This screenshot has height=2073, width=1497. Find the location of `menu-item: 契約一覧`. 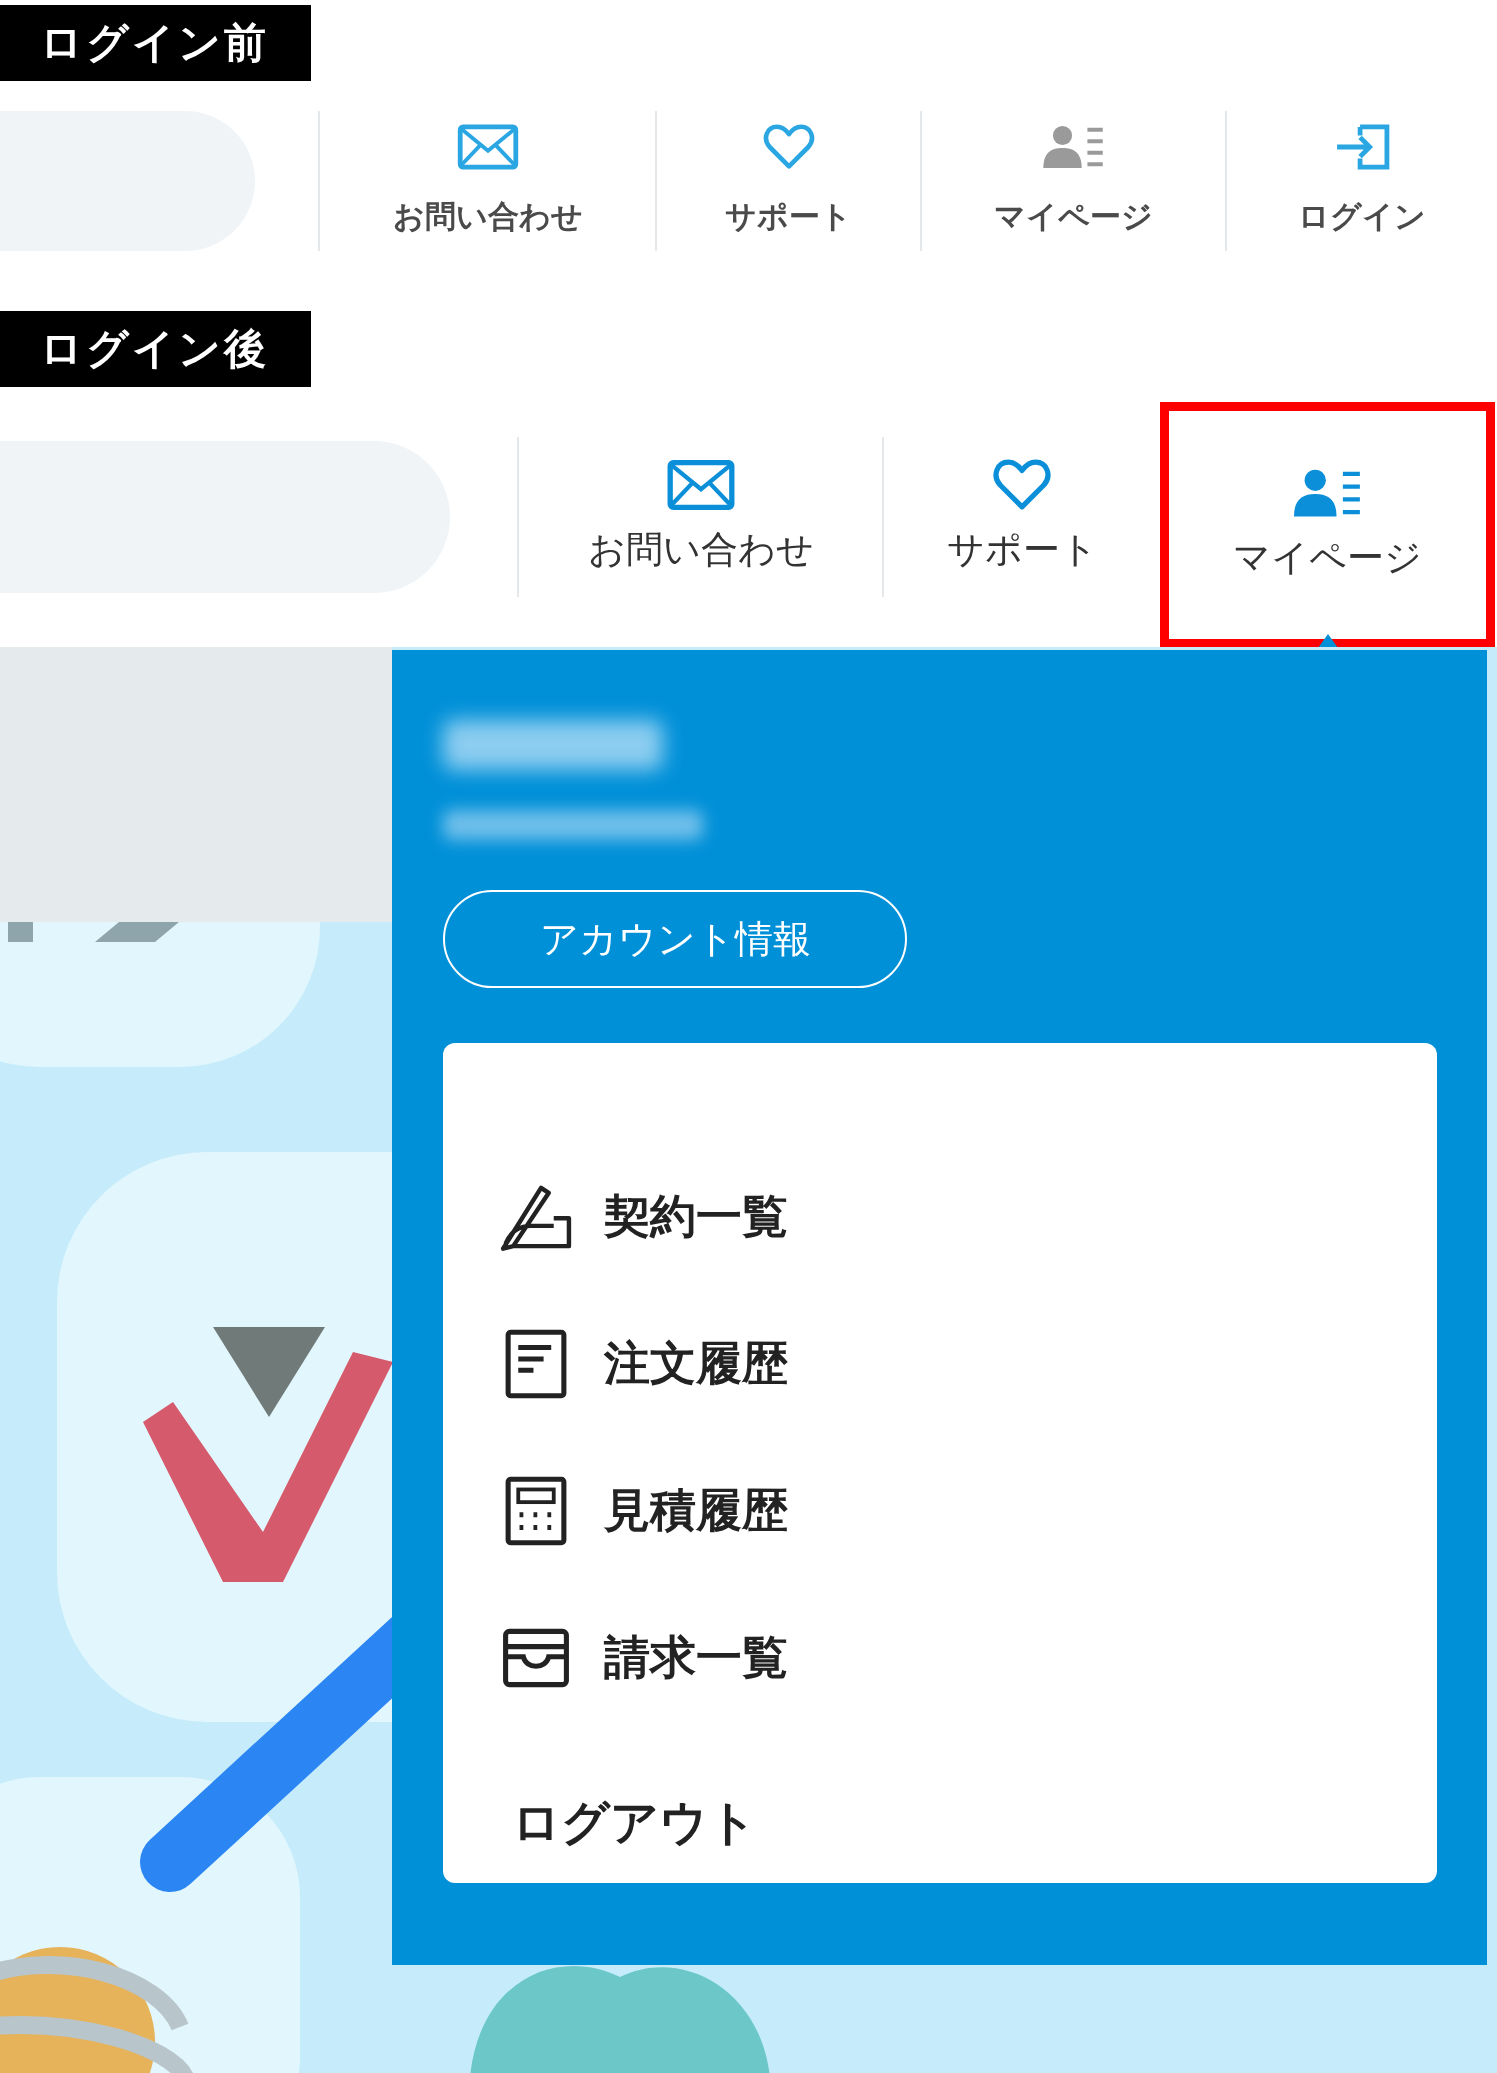

menu-item: 契約一覧 is located at coordinates (967, 1216).